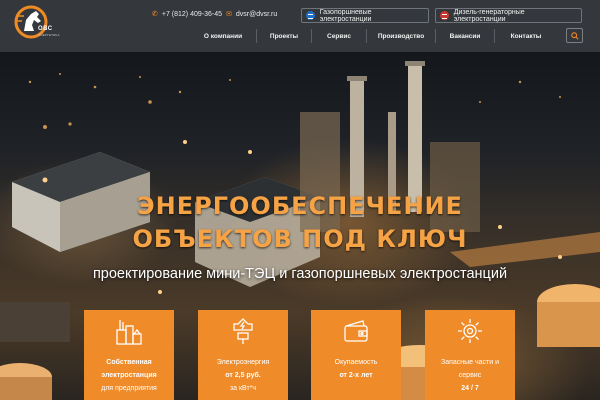  I want to click on card-1-line-3: для предприятия, so click(129, 388).